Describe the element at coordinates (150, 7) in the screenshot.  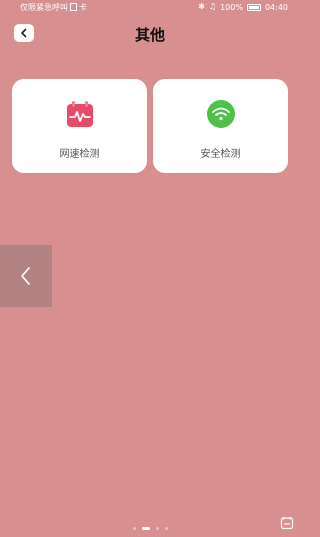
I see `status-bar: 仅限紧急呼叫 卡 ✱ ♫ 100% 04:40` at that location.